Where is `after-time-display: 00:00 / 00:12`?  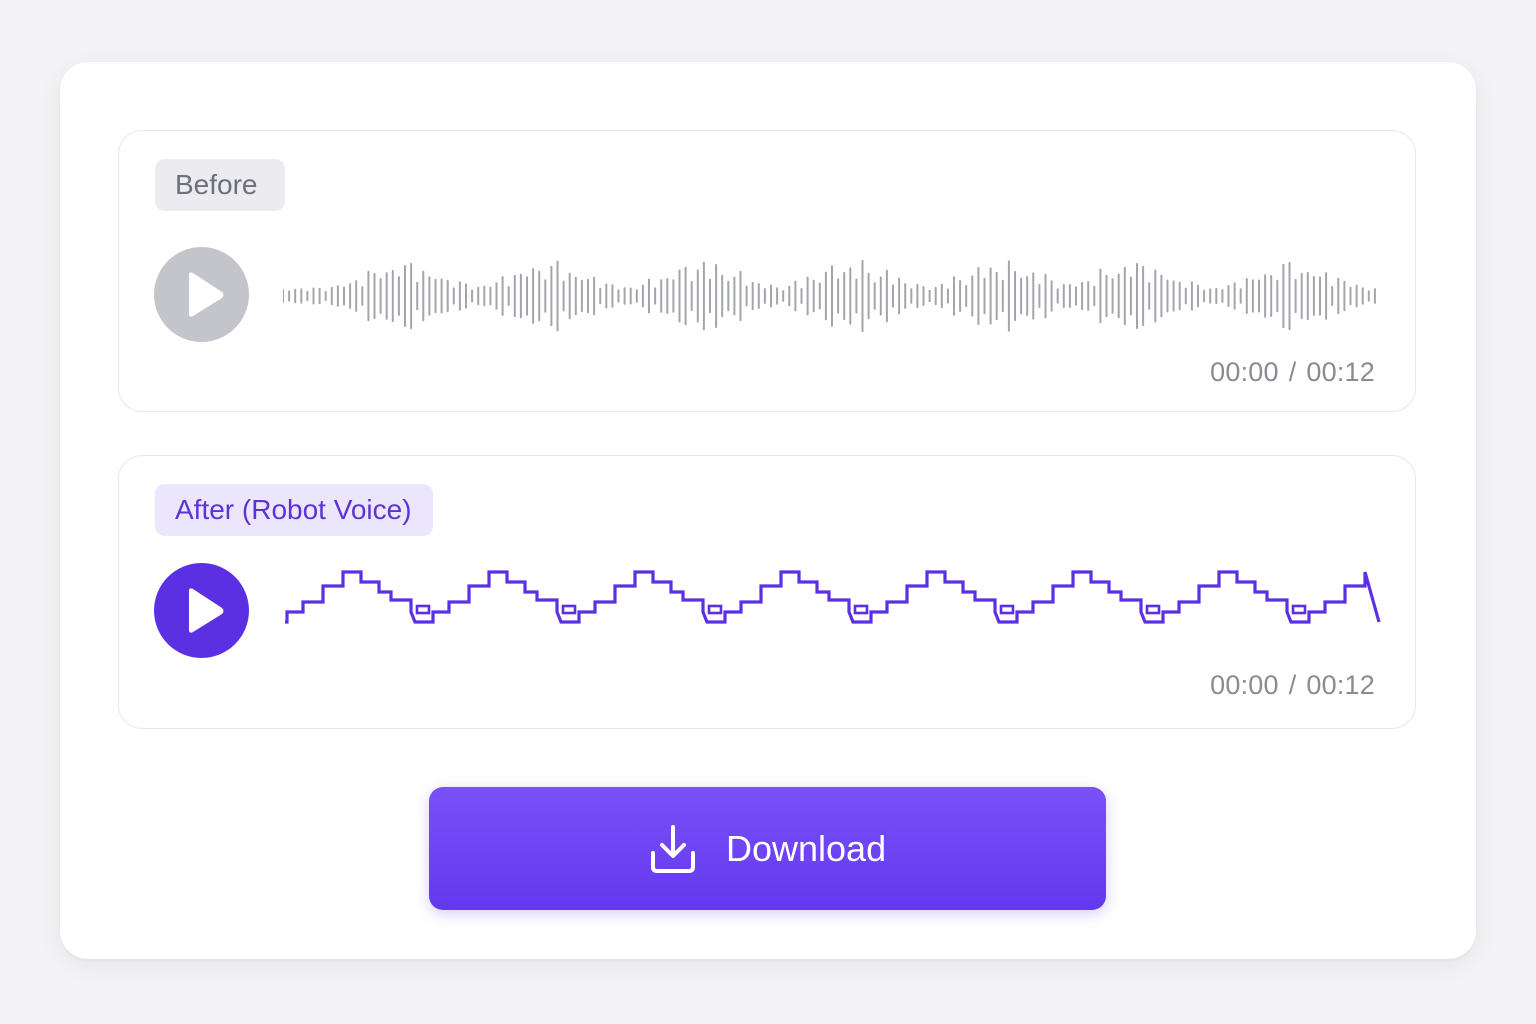
after-time-display: 00:00 / 00:12 is located at coordinates (1292, 685).